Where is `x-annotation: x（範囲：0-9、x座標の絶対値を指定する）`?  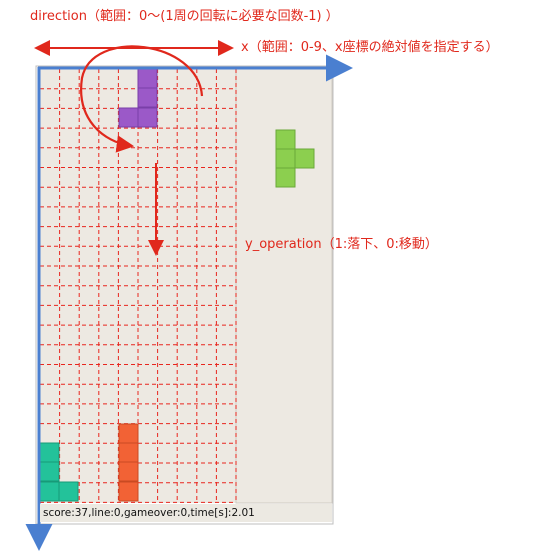
x-annotation: x（範囲：0-9、x座標の絶対値を指定する） is located at coordinates (370, 47).